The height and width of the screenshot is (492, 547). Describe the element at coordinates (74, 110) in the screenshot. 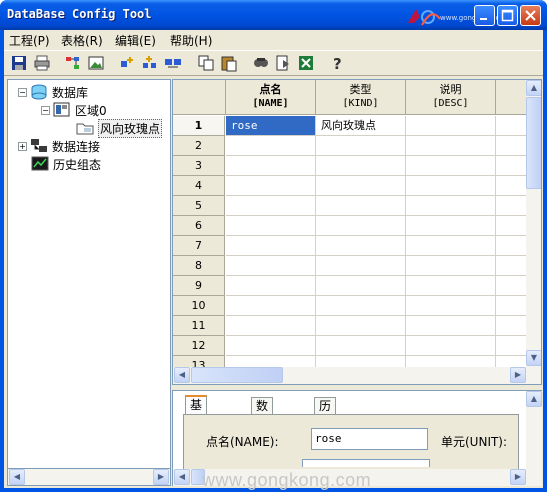

I see `tree-node-area0: − 区域0` at that location.